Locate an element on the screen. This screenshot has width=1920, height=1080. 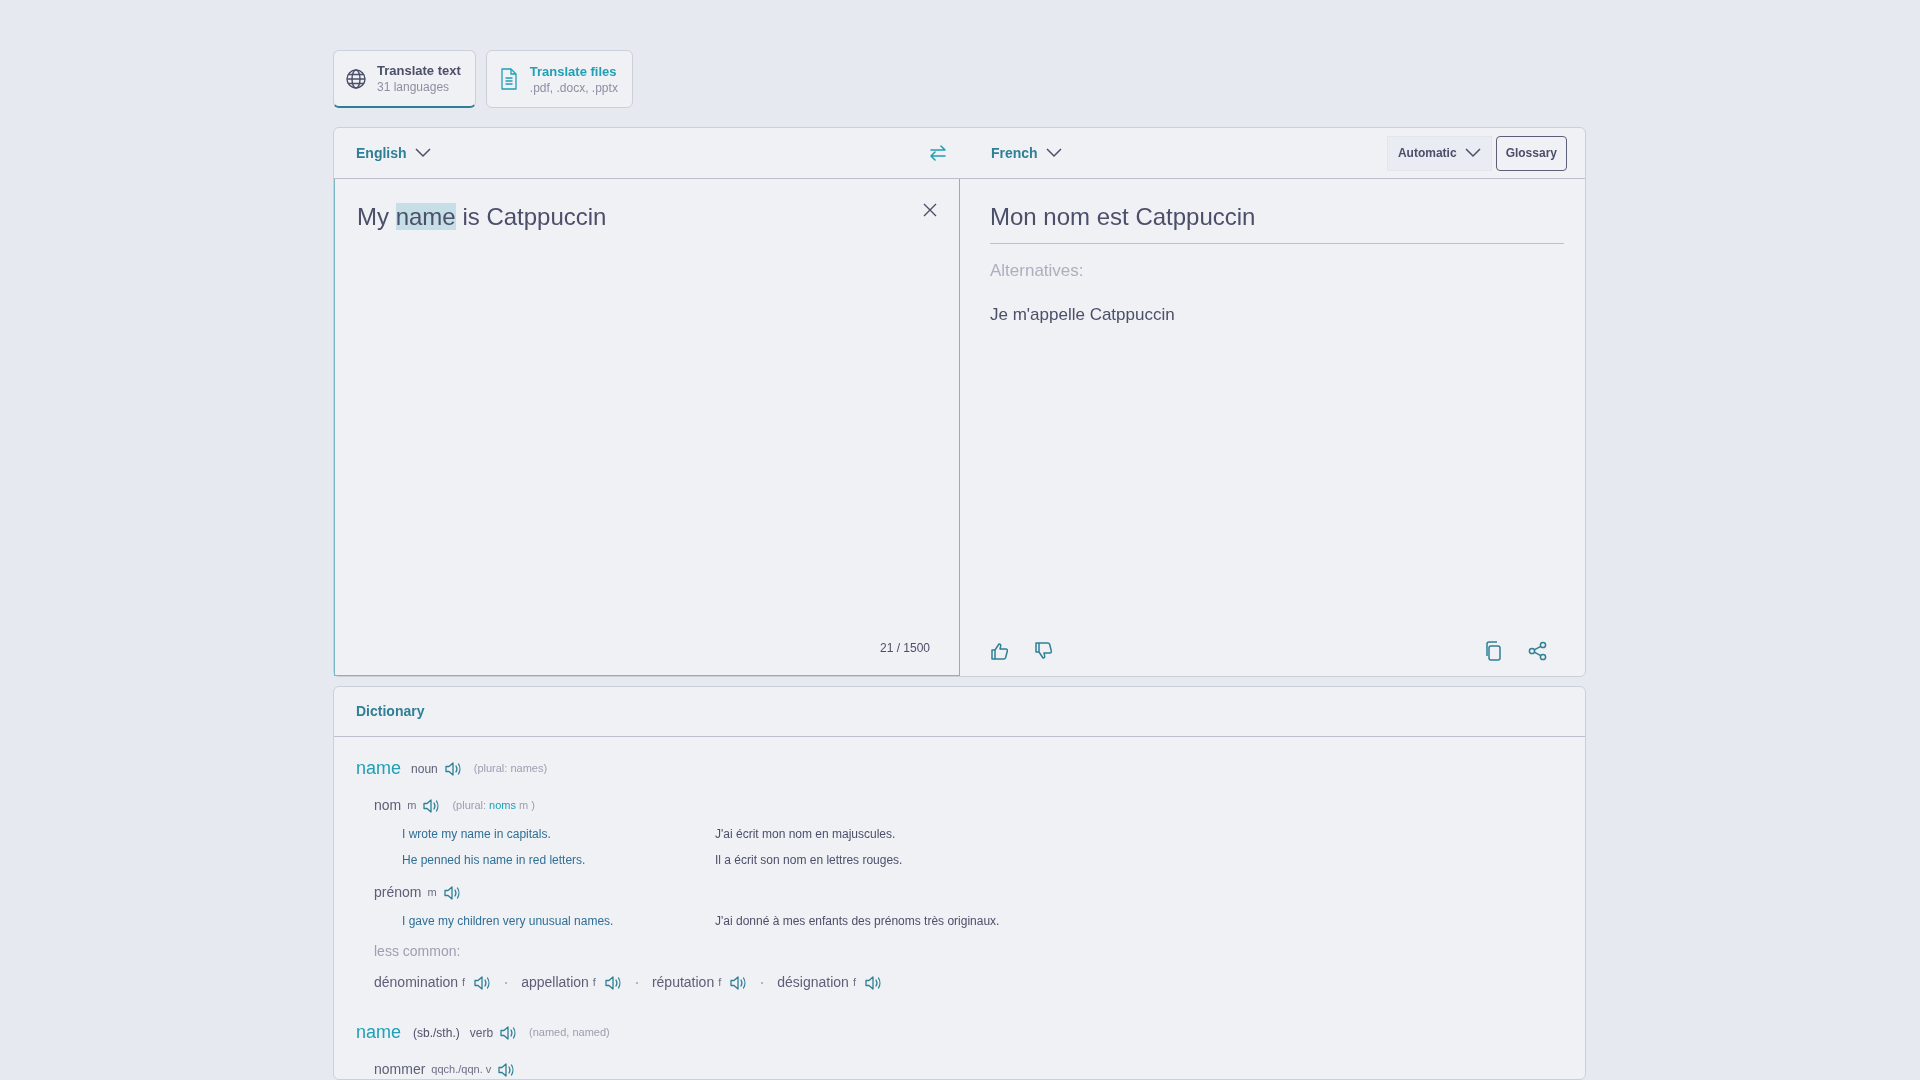
translation-word: réputation is located at coordinates (683, 982).